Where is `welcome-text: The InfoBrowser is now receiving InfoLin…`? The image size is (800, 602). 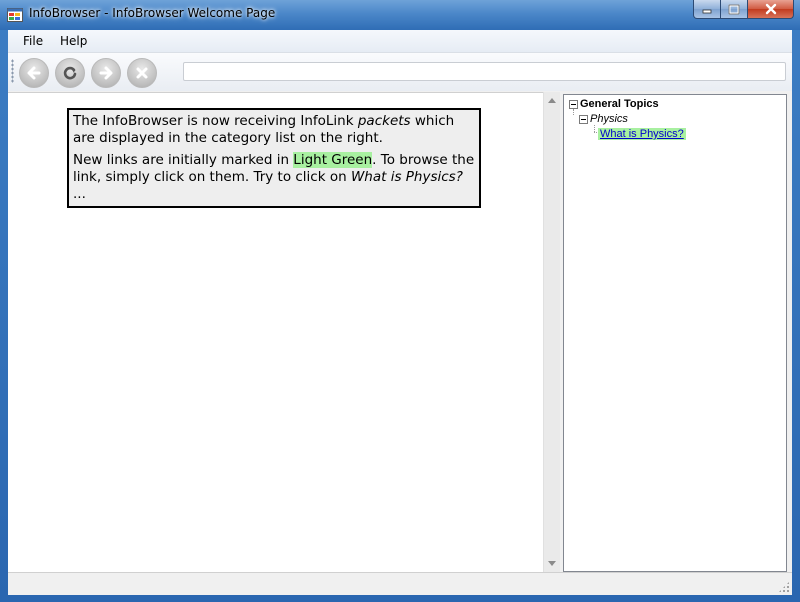
welcome-text: The InfoBrowser is now receiving InfoLin… is located at coordinates (215, 121).